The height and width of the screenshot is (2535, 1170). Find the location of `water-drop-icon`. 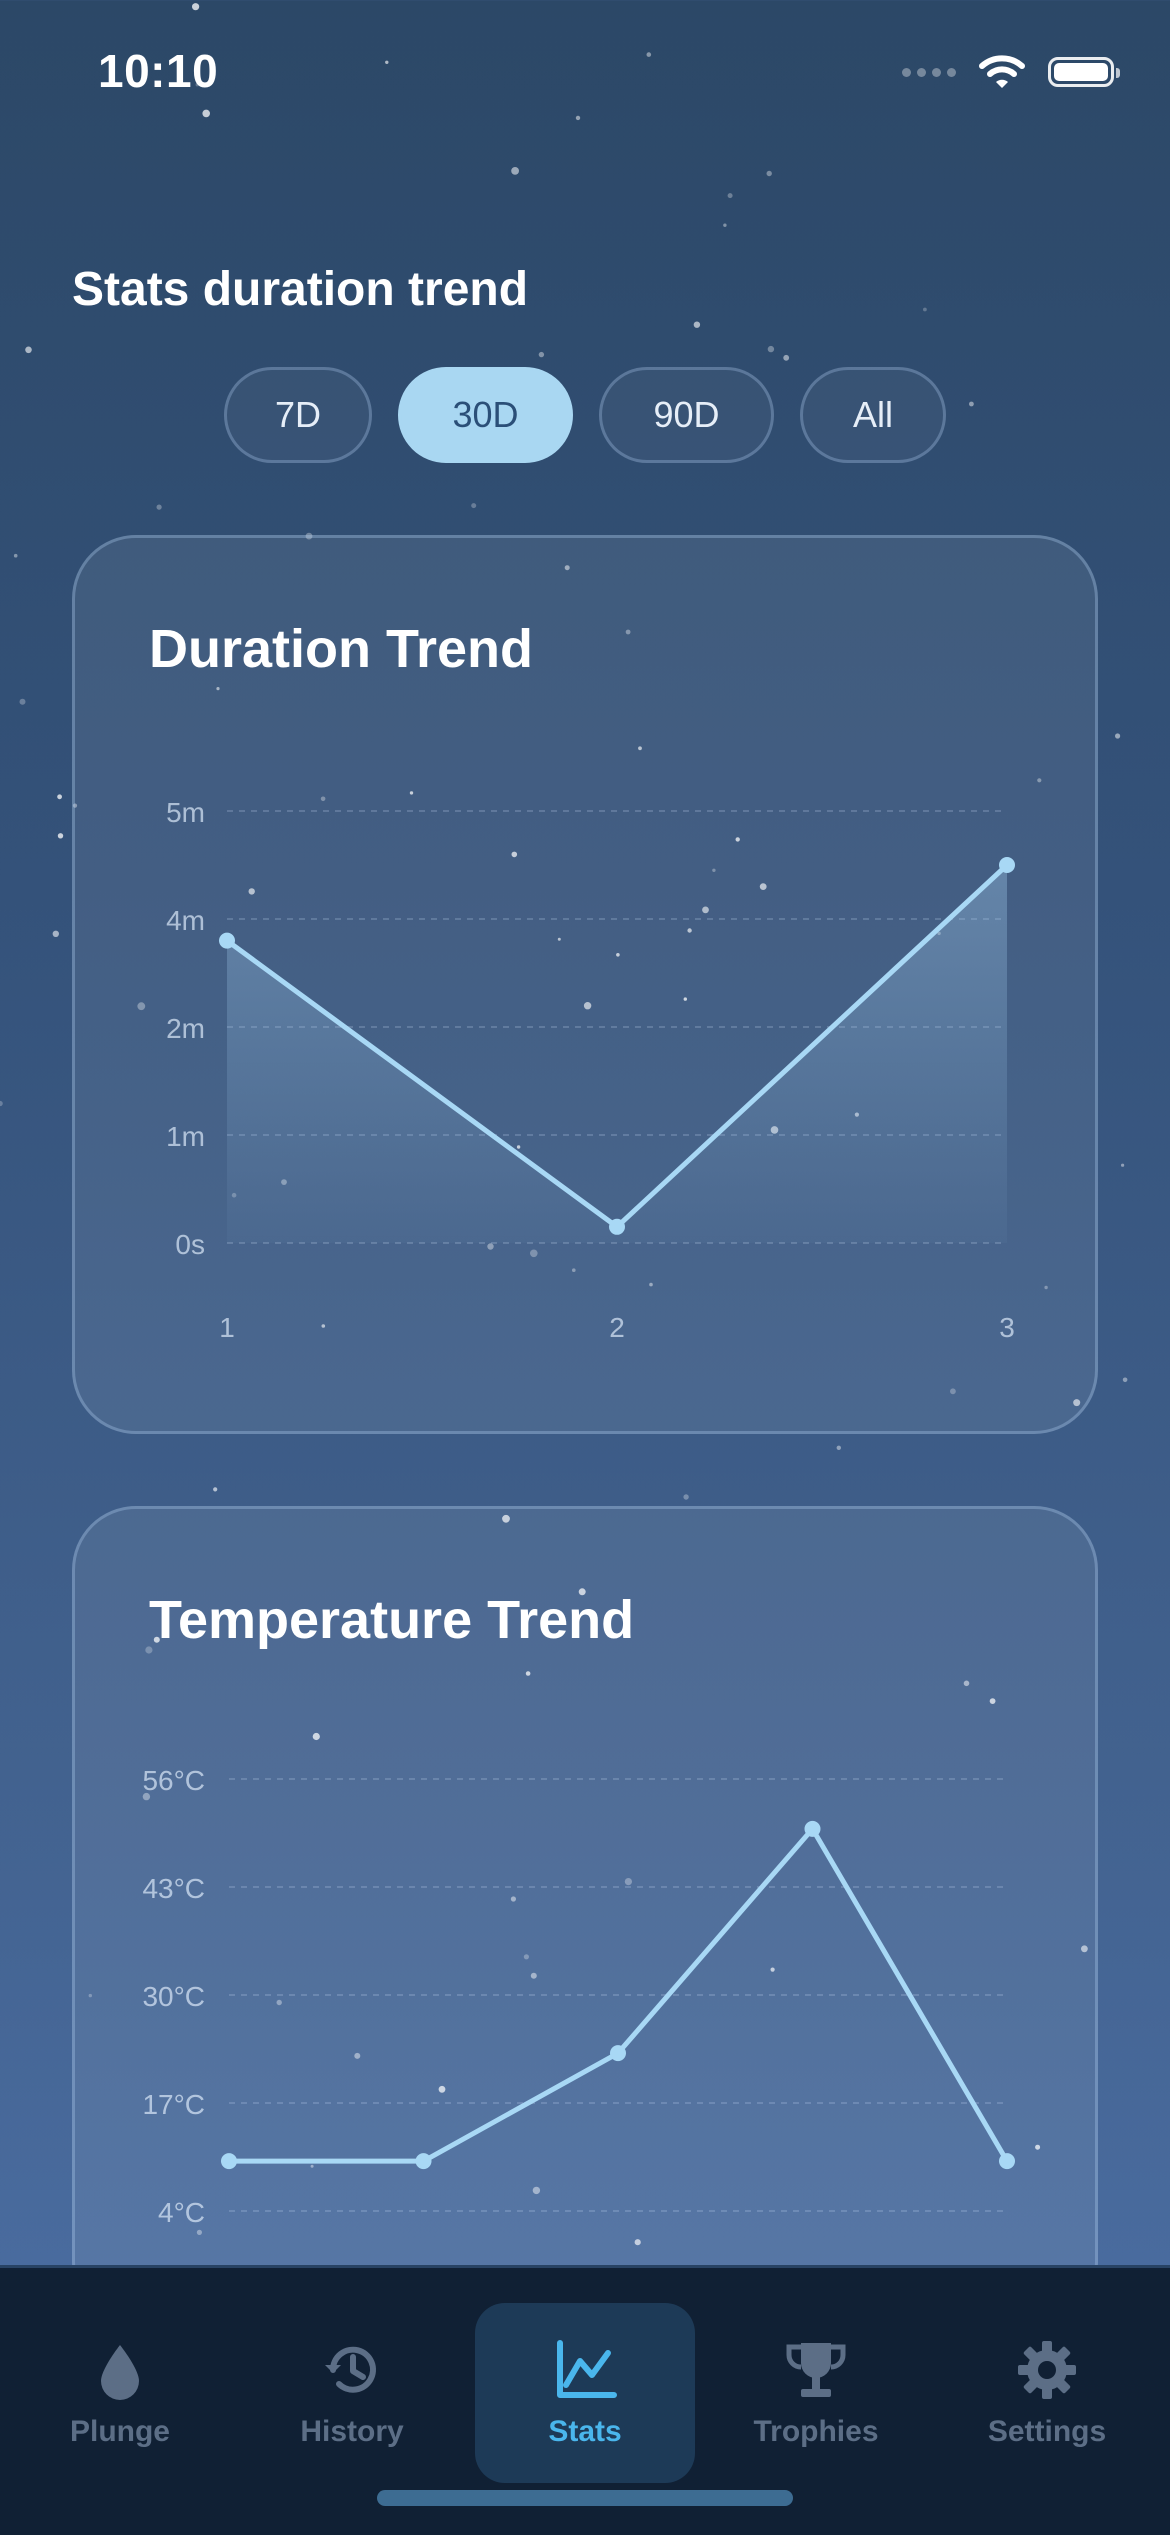

water-drop-icon is located at coordinates (120, 2372).